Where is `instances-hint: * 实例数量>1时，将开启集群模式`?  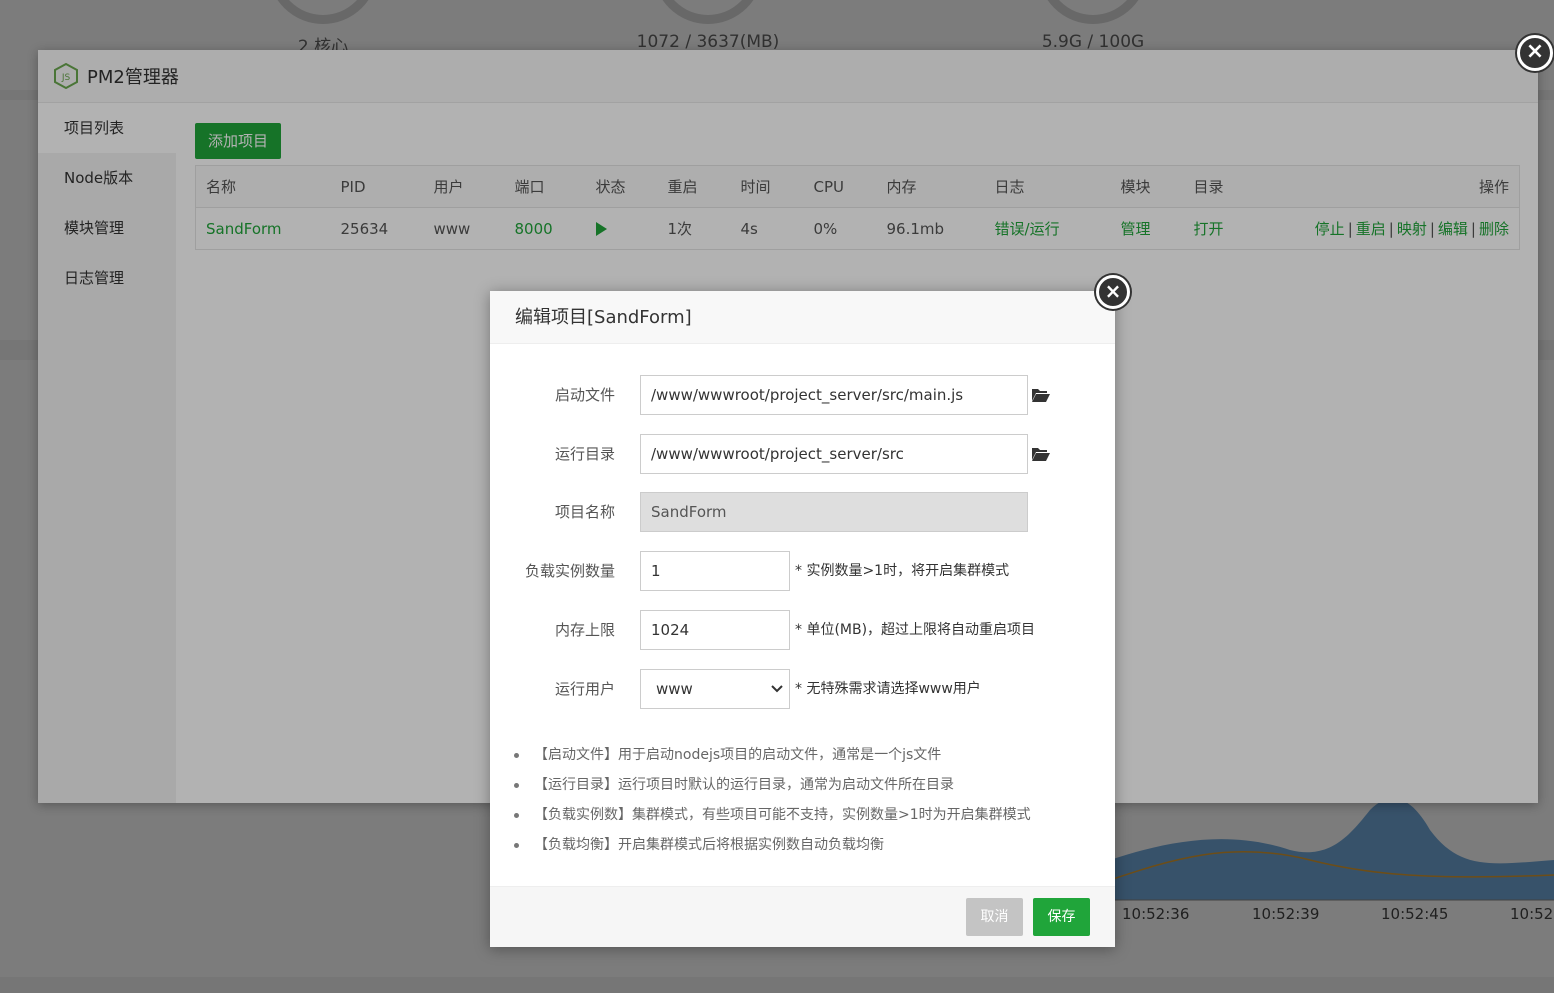 instances-hint: * 实例数量>1时，将开启集群模式 is located at coordinates (902, 571).